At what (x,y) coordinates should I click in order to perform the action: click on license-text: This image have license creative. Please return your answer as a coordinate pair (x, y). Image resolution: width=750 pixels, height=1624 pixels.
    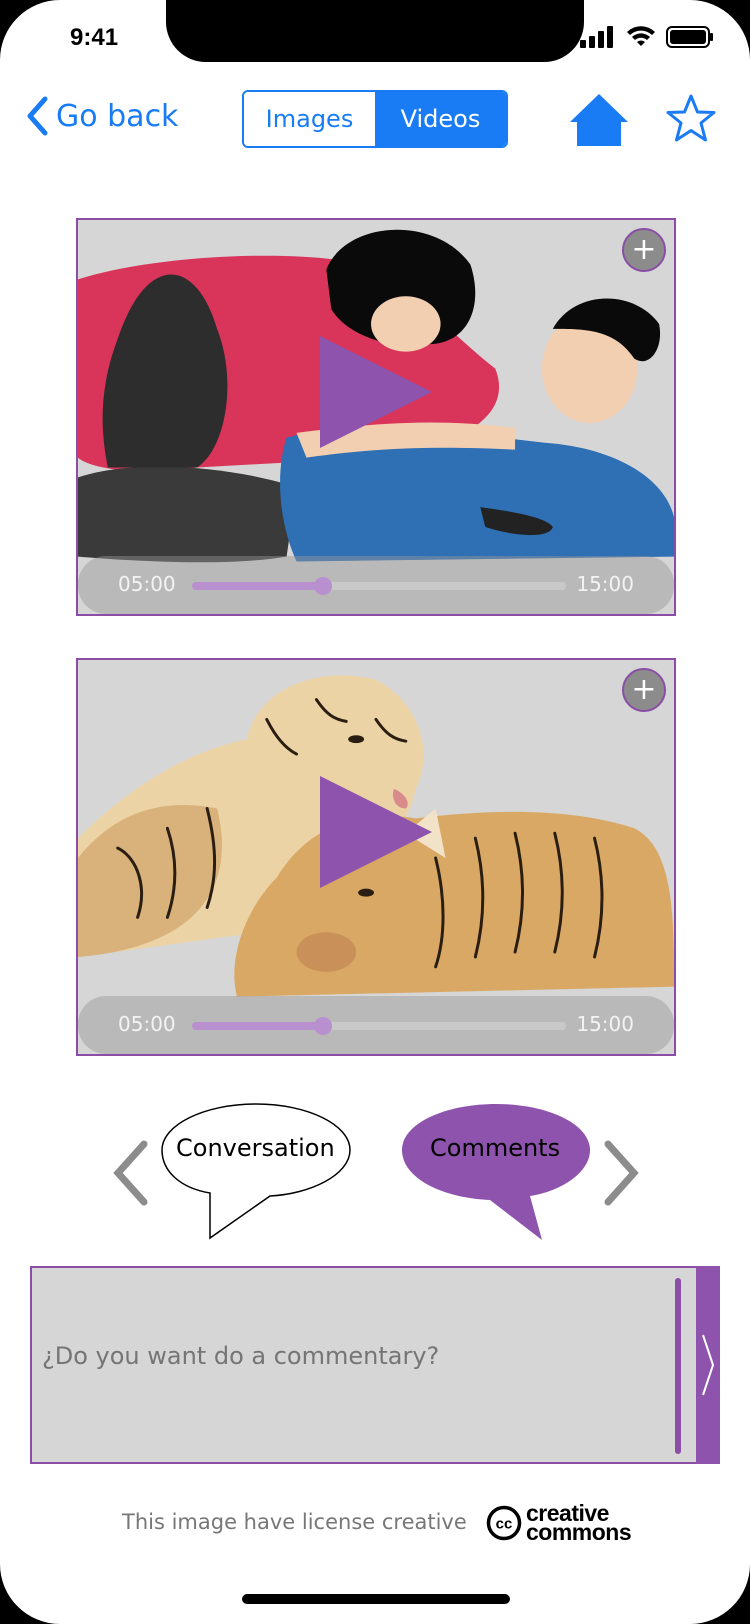
    Looking at the image, I should click on (294, 1522).